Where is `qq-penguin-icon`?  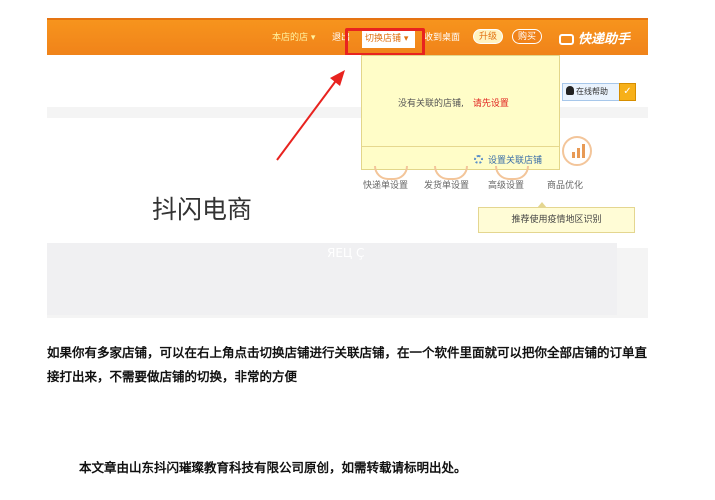
qq-penguin-icon is located at coordinates (570, 90).